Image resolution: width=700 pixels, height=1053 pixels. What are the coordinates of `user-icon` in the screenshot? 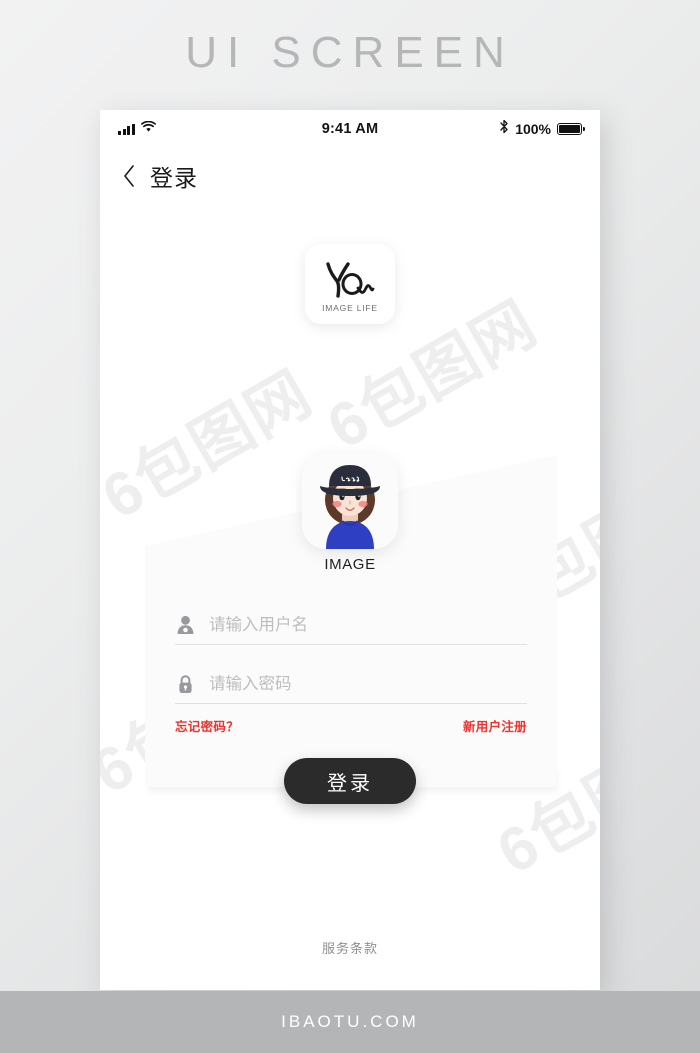 It's located at (185, 625).